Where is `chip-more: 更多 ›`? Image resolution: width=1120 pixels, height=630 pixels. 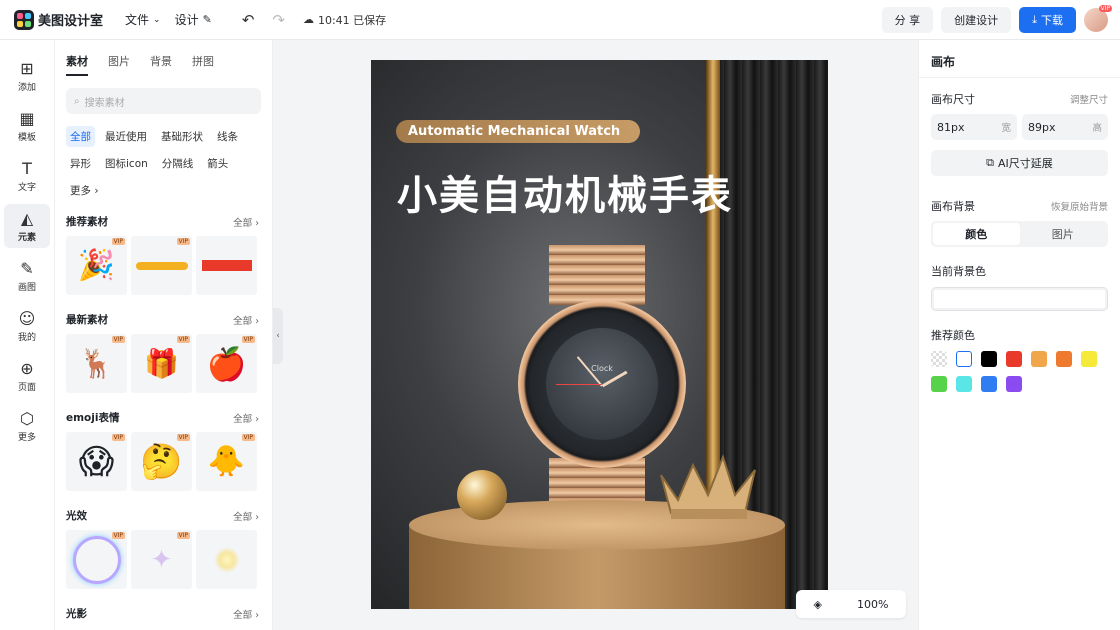 chip-more: 更多 › is located at coordinates (84, 190).